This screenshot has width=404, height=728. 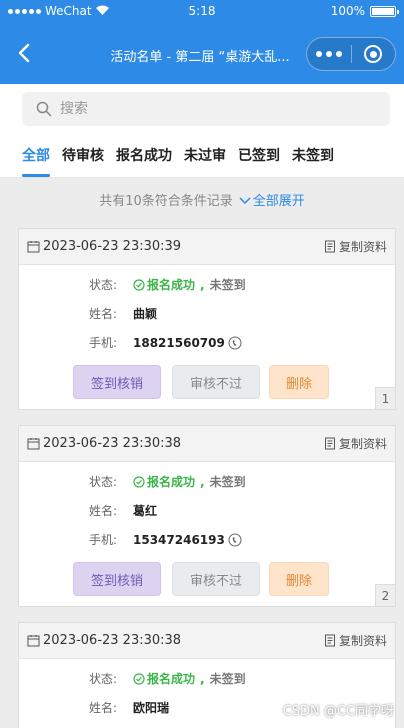 I want to click on status-right: 100%, so click(x=364, y=11).